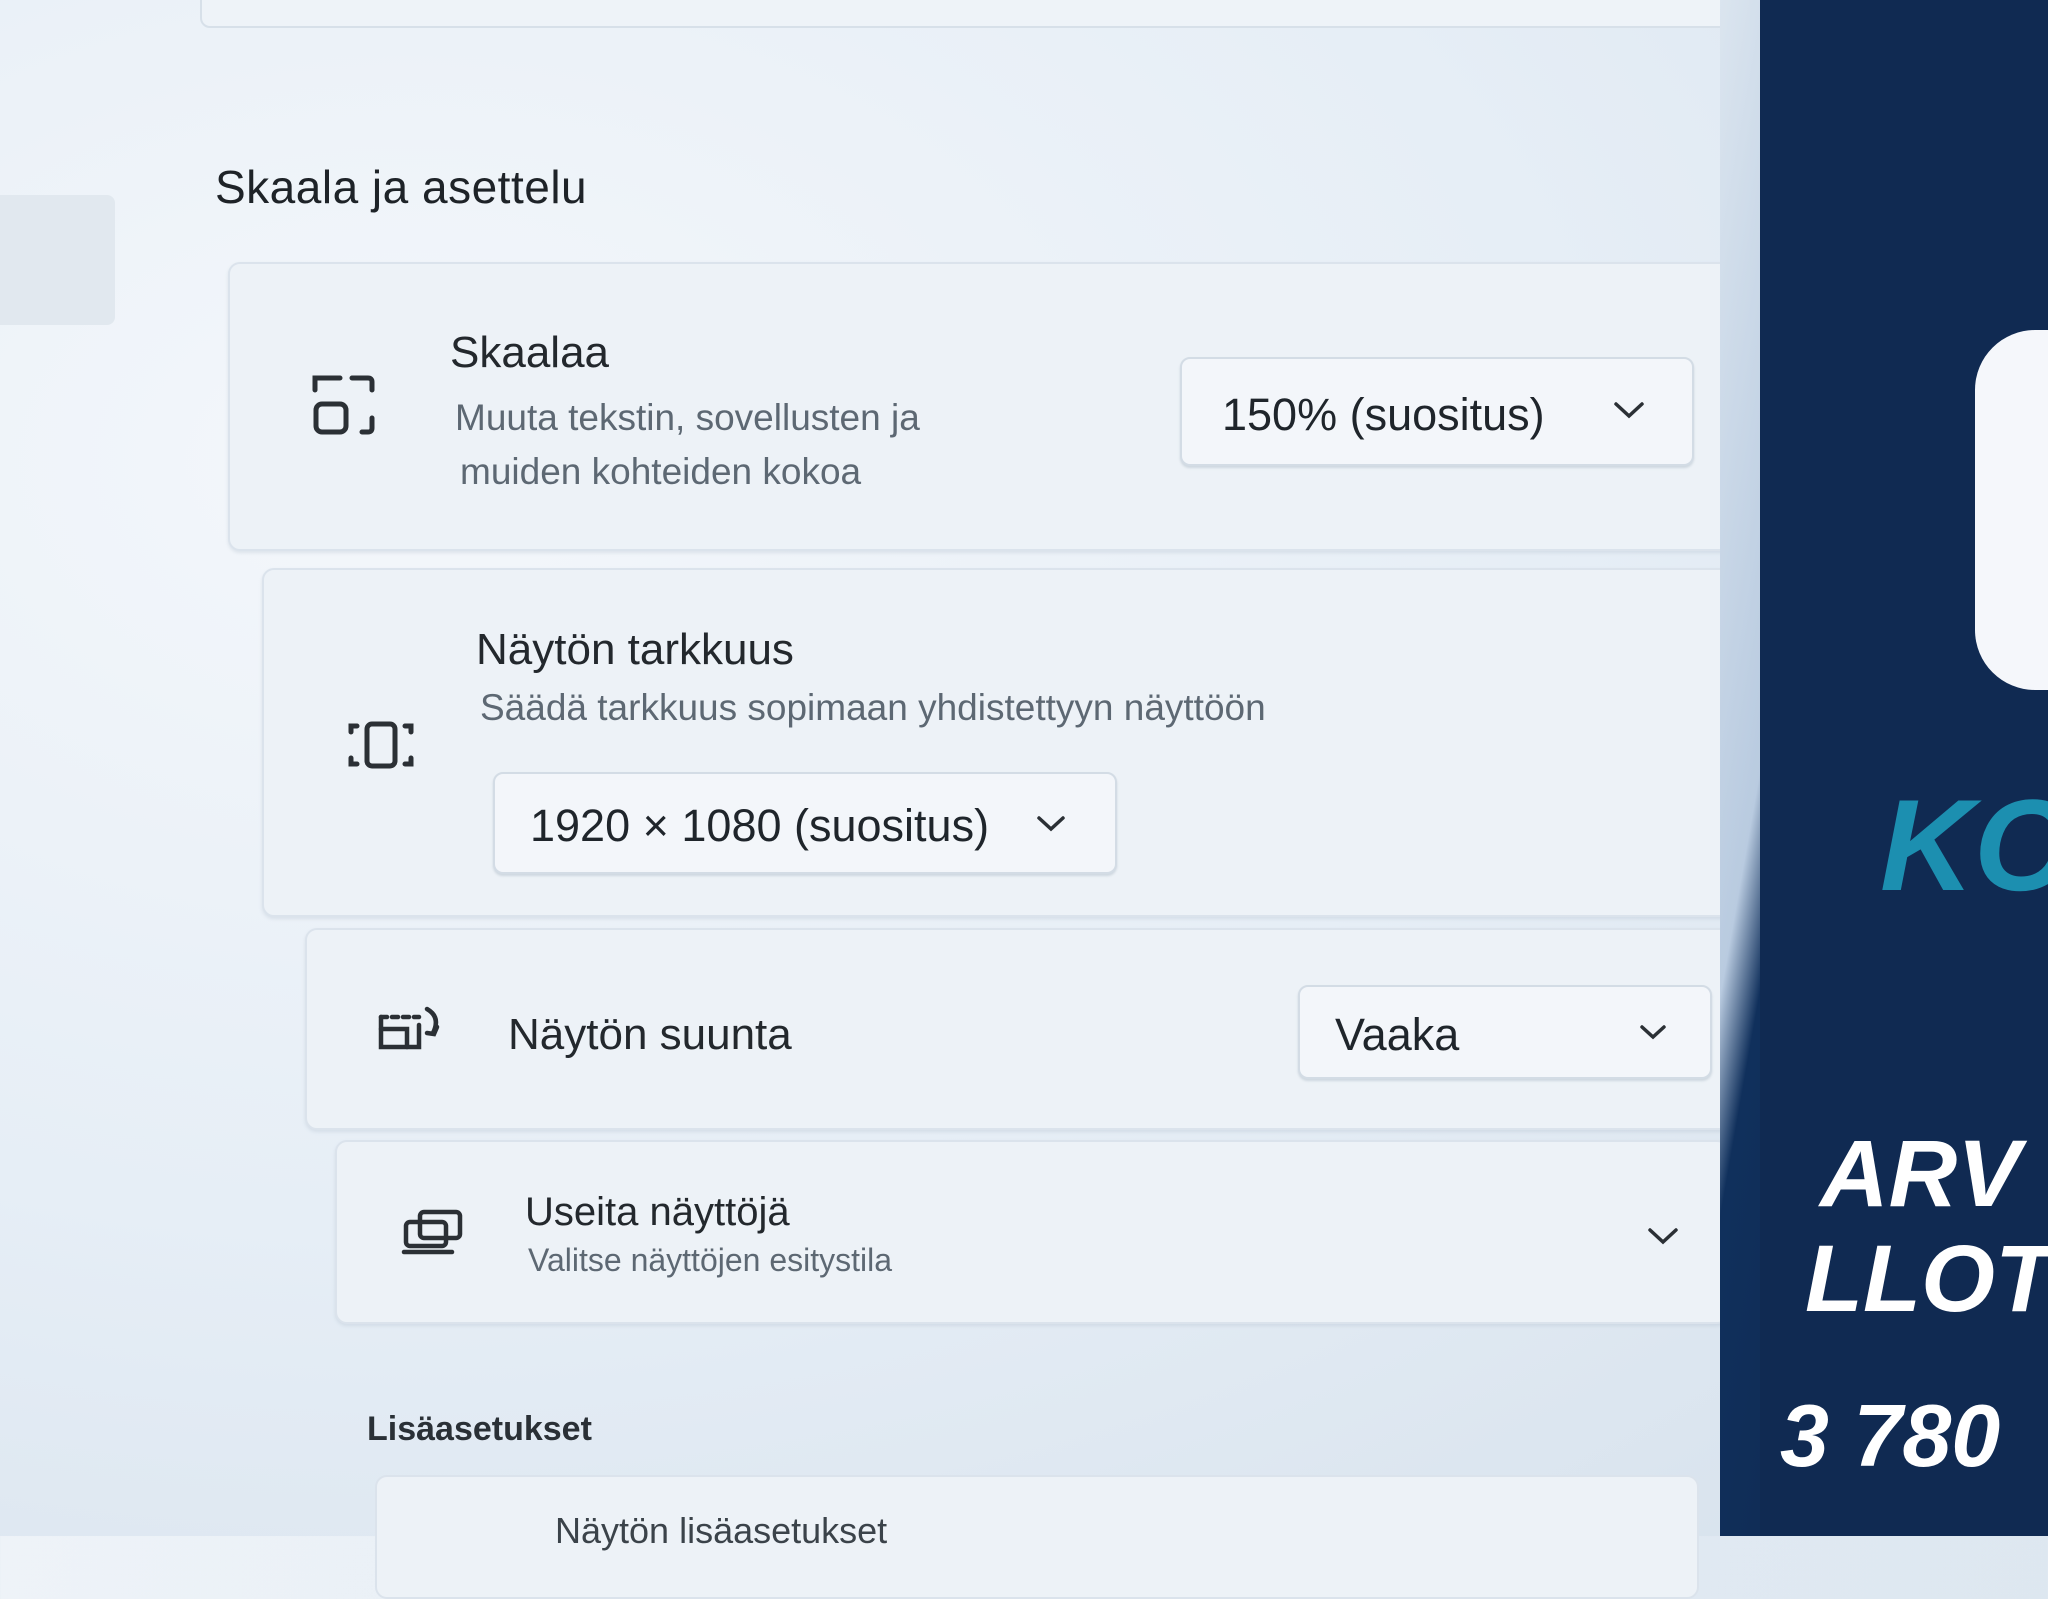  What do you see at coordinates (57, 260) in the screenshot?
I see `nav-selection-hint` at bounding box center [57, 260].